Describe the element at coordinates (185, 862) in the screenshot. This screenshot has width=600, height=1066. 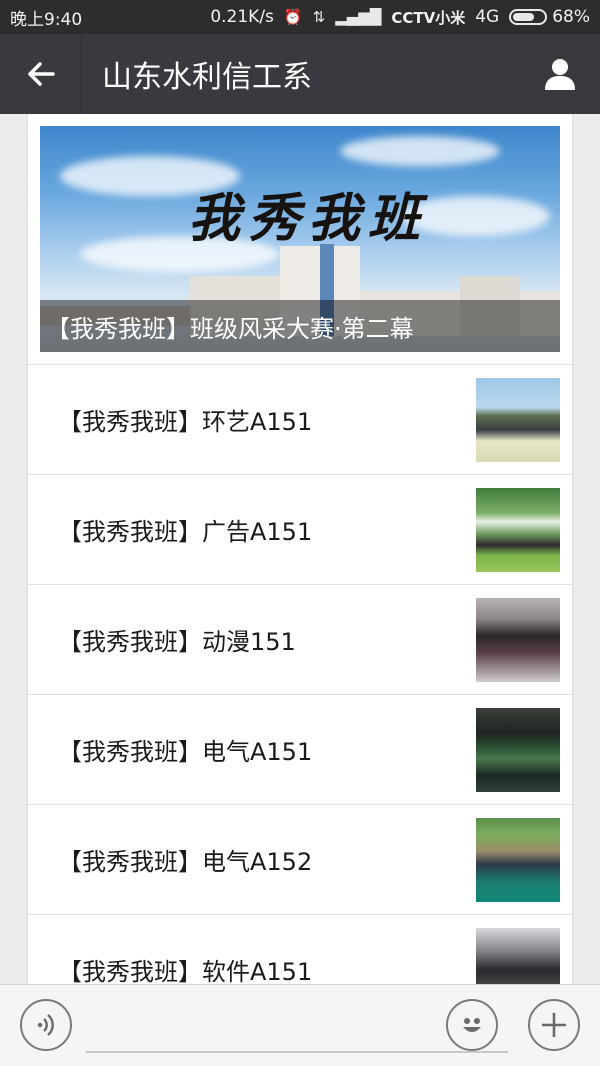
I see `article-title: 【我秀我班】电气A152` at that location.